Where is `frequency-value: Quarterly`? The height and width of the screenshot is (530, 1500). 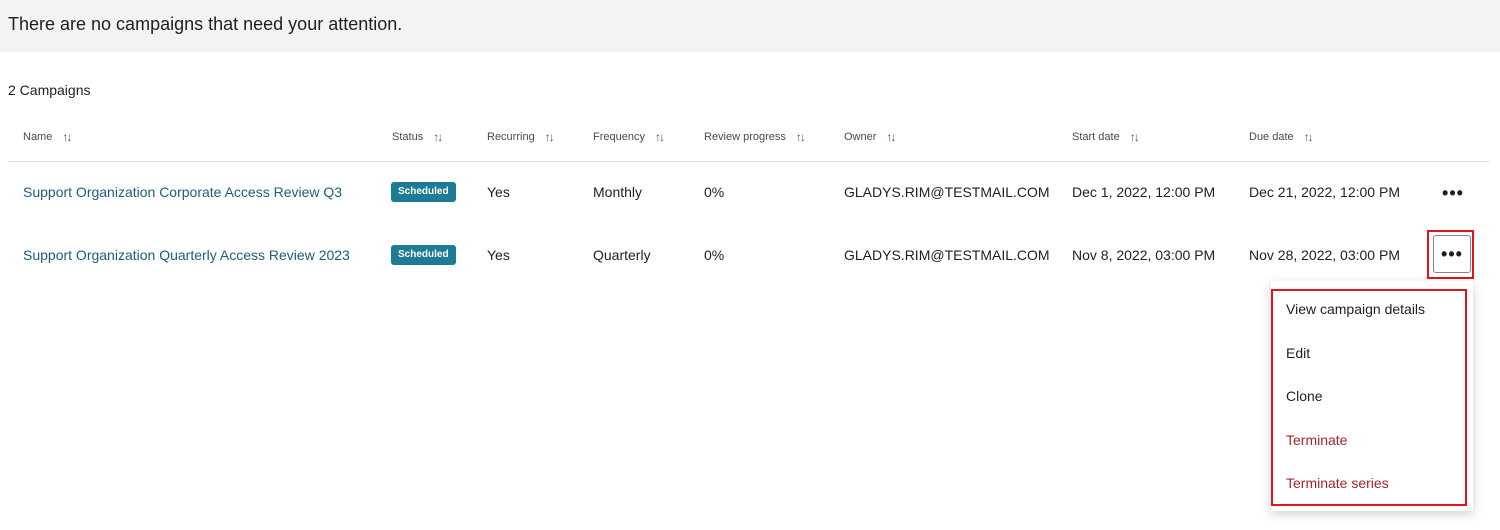
frequency-value: Quarterly is located at coordinates (622, 255).